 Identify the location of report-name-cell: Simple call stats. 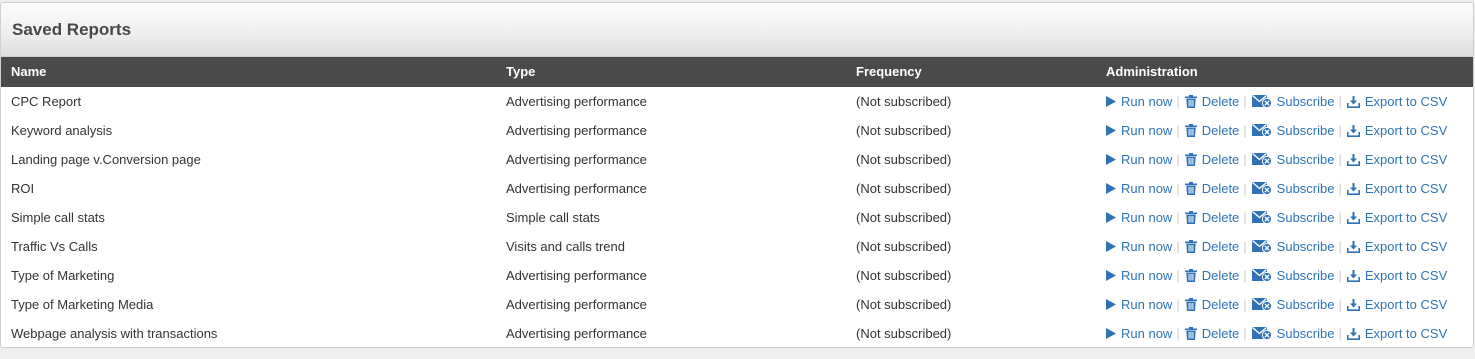
(58, 217).